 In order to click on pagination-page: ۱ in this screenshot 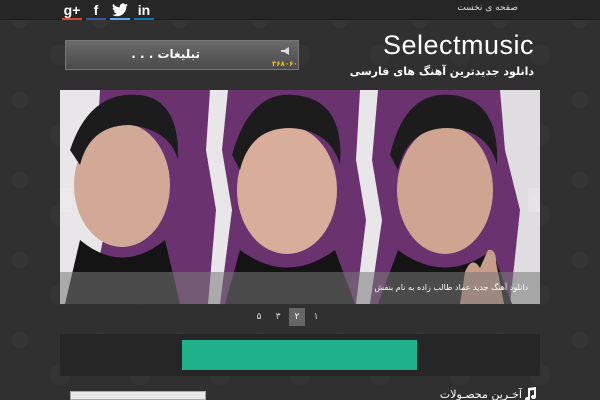, I will do `click(316, 317)`.